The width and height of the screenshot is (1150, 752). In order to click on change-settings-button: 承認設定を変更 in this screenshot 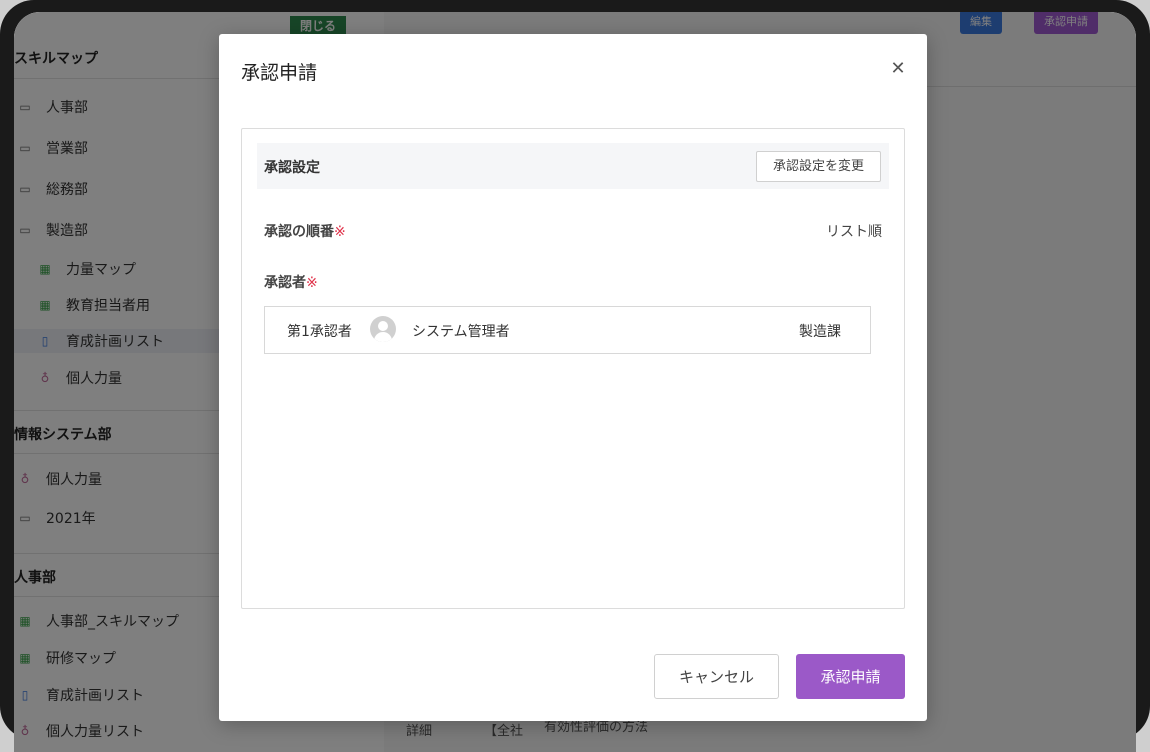, I will do `click(818, 166)`.